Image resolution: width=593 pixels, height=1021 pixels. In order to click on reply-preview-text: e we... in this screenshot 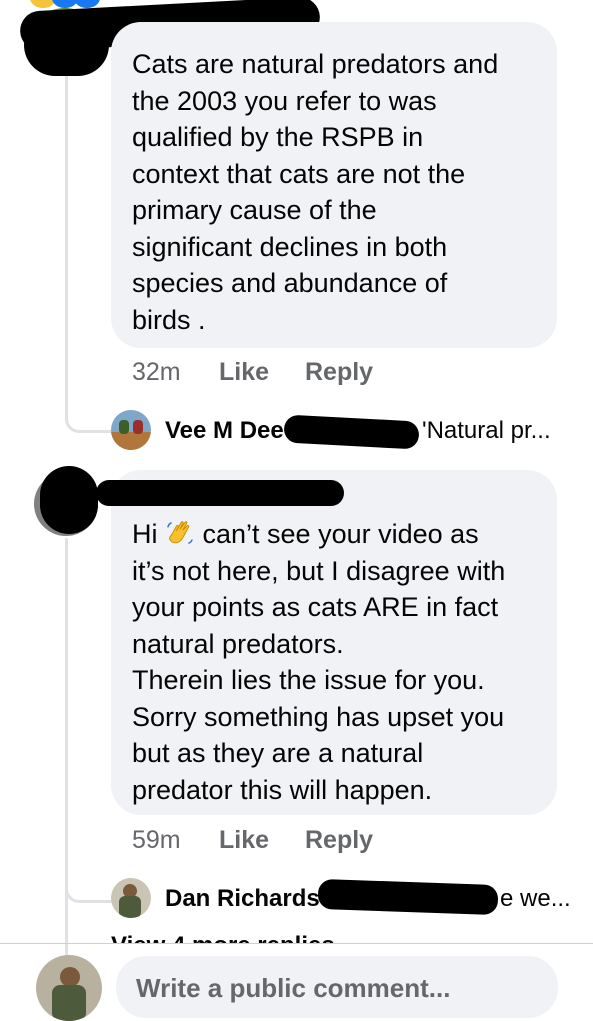, I will do `click(535, 899)`.